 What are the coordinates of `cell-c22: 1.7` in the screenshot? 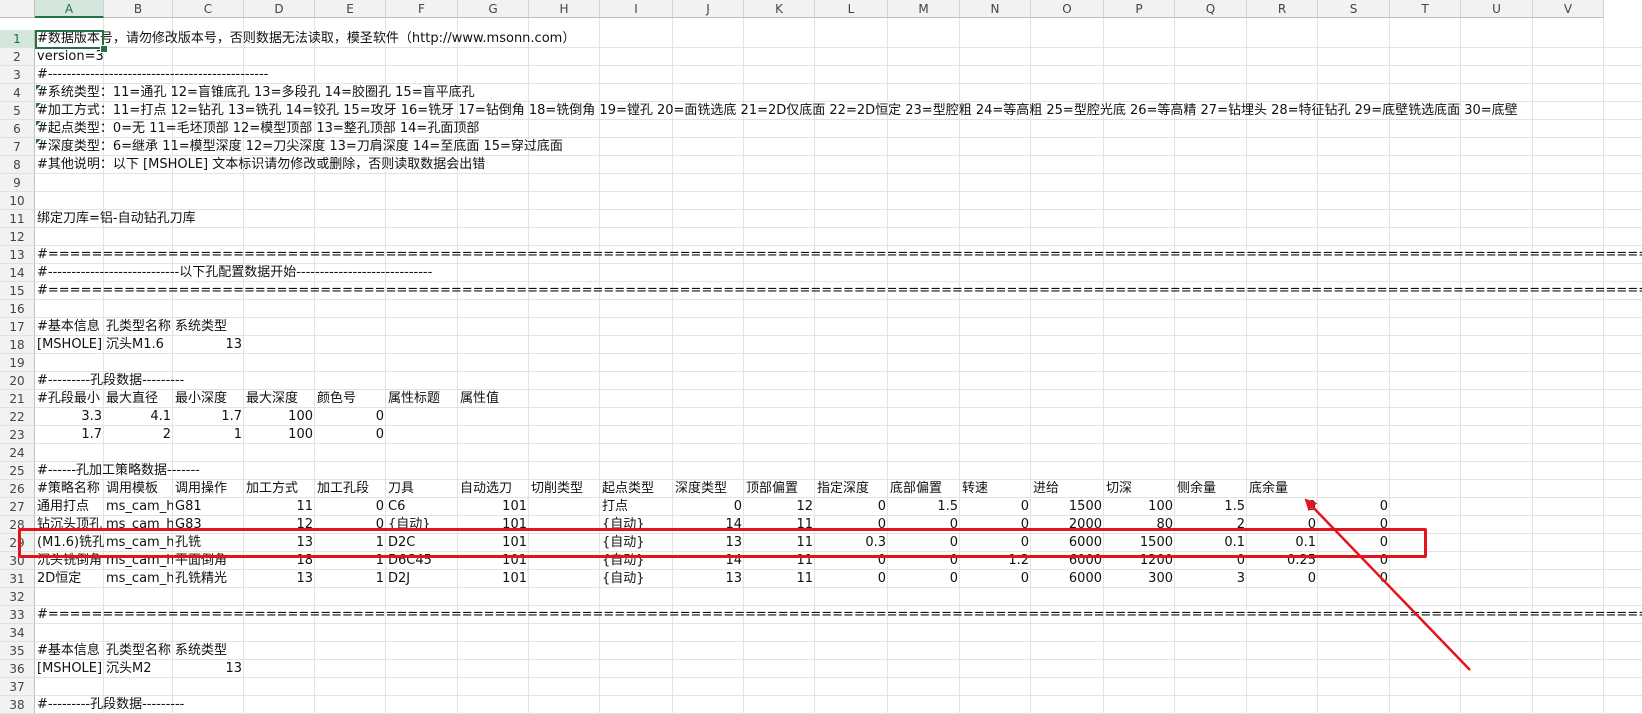 It's located at (208, 417).